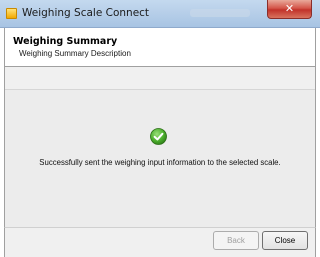  What do you see at coordinates (220, 13) in the screenshot?
I see `title-bar-blur` at bounding box center [220, 13].